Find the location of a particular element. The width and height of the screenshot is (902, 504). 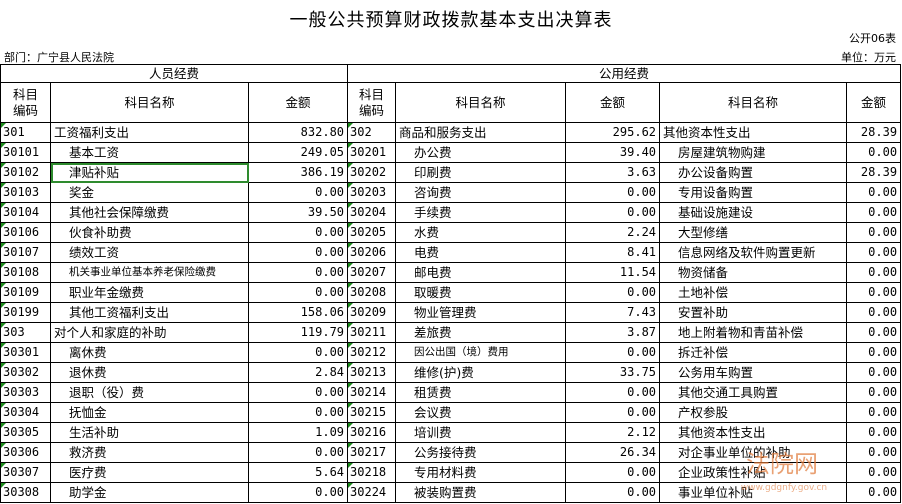

row-name: 抚恤金 is located at coordinates (149, 412).